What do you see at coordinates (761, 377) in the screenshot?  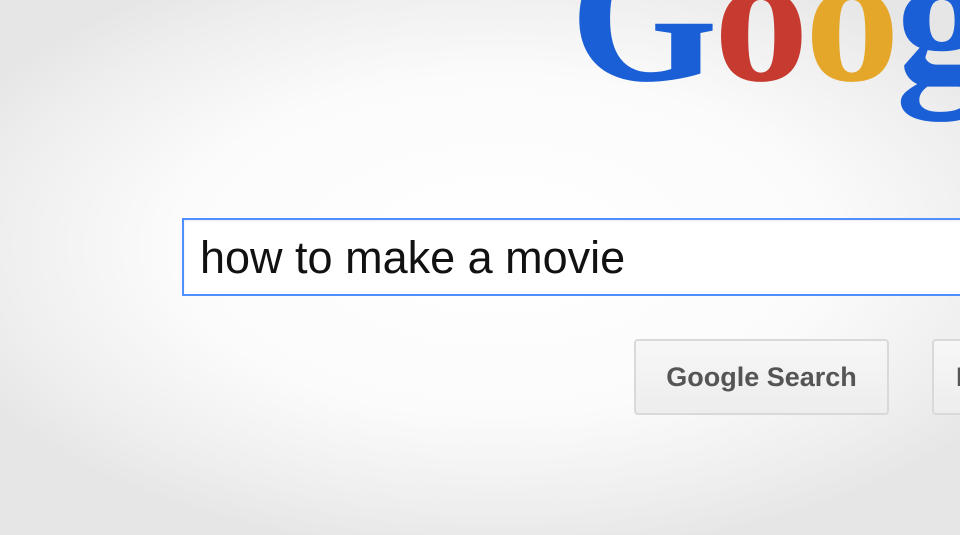 I see `google-search-button: Google Search` at bounding box center [761, 377].